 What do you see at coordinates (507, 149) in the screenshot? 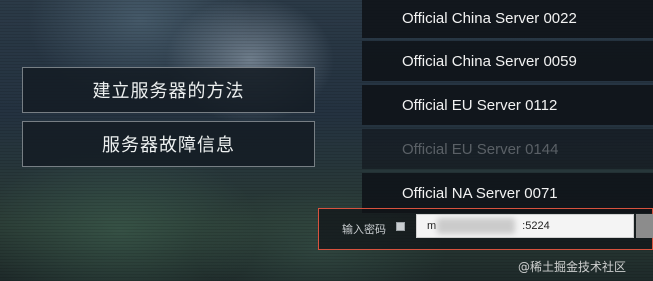
I see `server-item-eu-0144: Official EU Server 0144` at bounding box center [507, 149].